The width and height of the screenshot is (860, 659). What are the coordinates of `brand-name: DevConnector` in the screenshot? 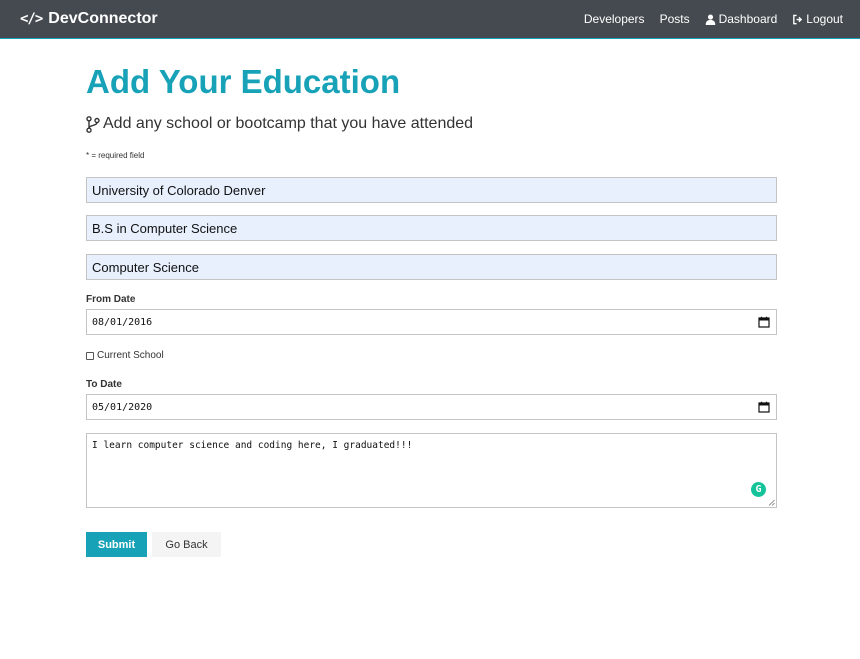 It's located at (103, 18).